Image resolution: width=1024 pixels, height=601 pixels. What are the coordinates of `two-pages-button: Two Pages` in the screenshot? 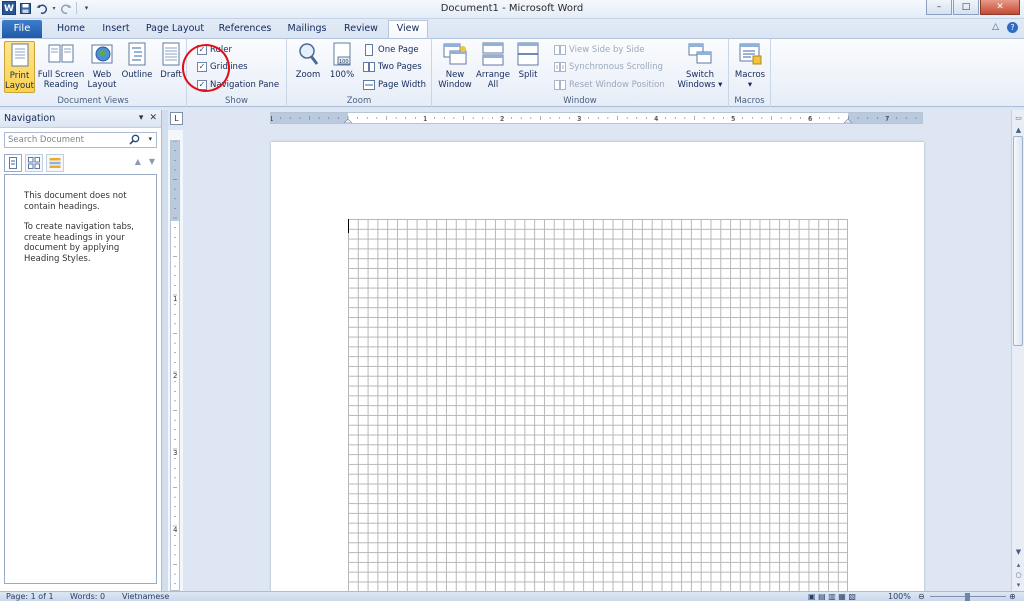 It's located at (392, 66).